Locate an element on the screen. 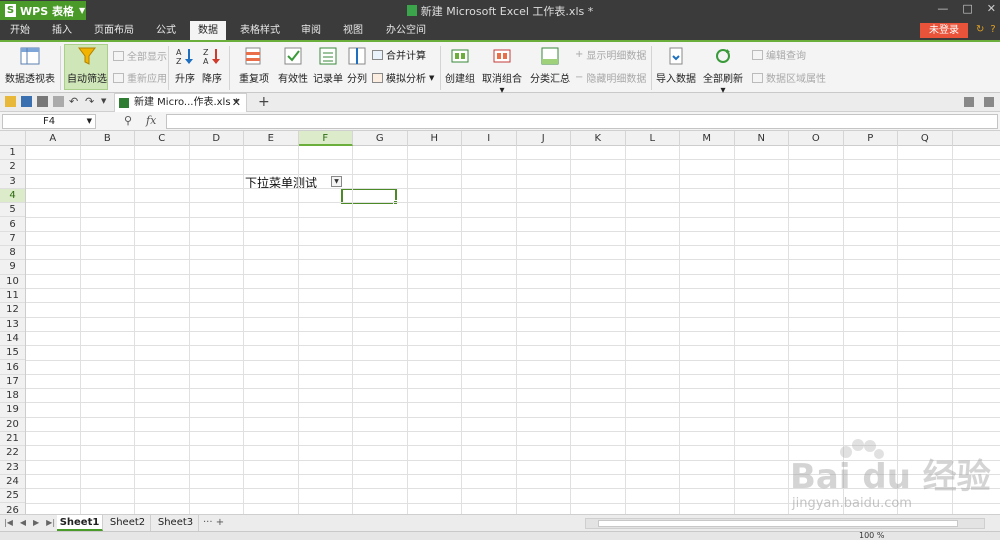 The image size is (1000, 540). column-header-j: J is located at coordinates (544, 138).